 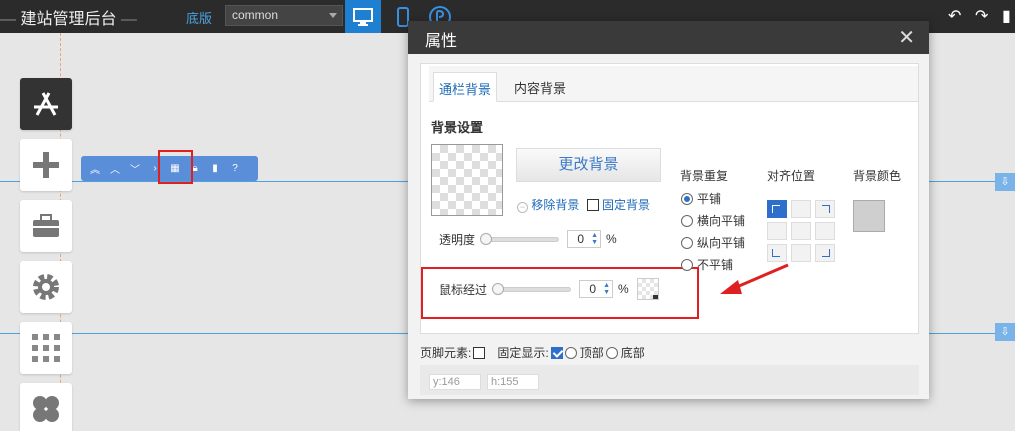 I want to click on opacity-row: 透明度 0 ▲ ▼ %, so click(x=528, y=239).